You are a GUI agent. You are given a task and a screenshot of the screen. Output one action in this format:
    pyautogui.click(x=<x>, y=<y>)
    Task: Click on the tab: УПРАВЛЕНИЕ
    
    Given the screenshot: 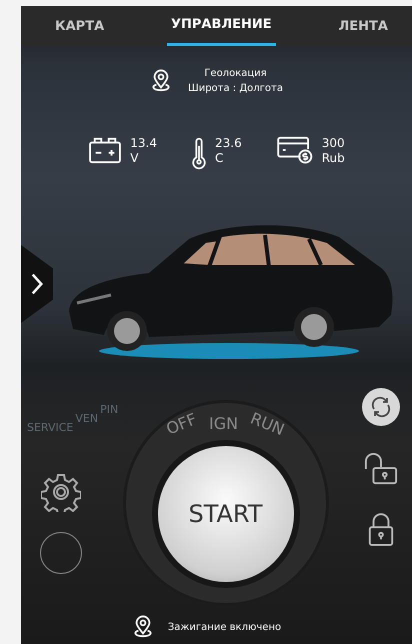 What is the action you would take?
    pyautogui.click(x=221, y=26)
    